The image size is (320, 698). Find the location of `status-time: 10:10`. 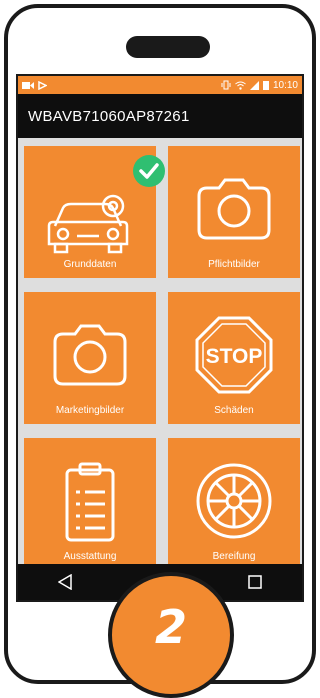

status-time: 10:10 is located at coordinates (285, 85).